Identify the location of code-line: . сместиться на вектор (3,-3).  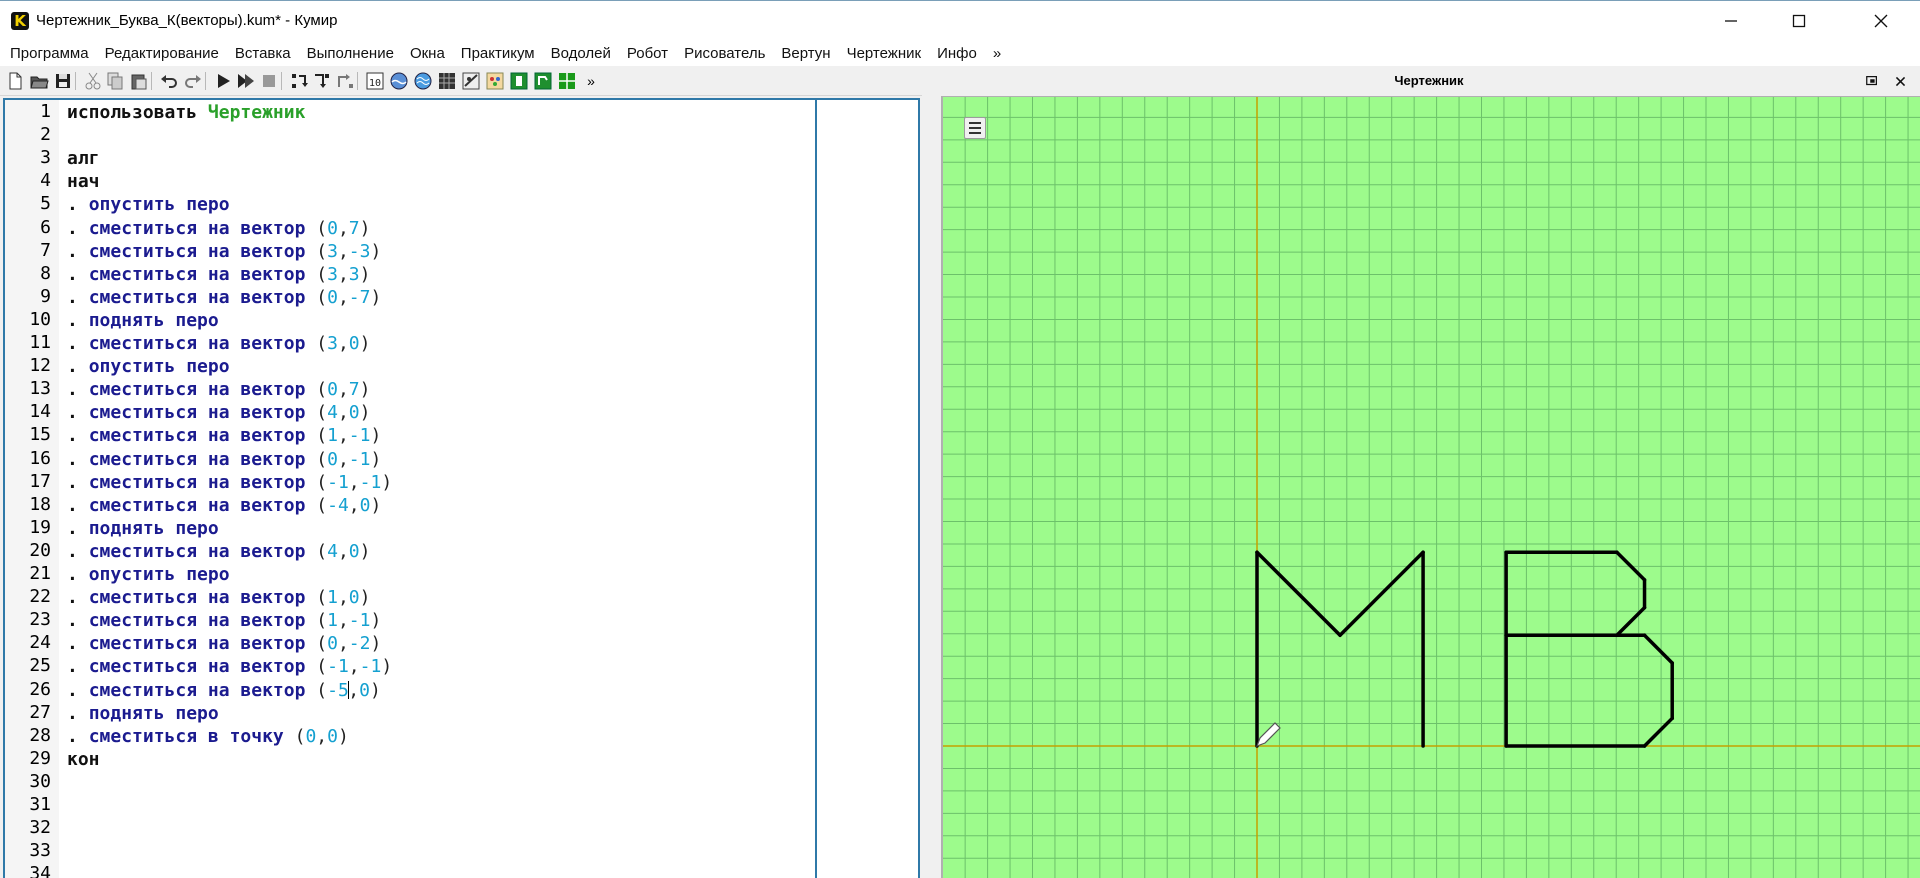
(224, 251).